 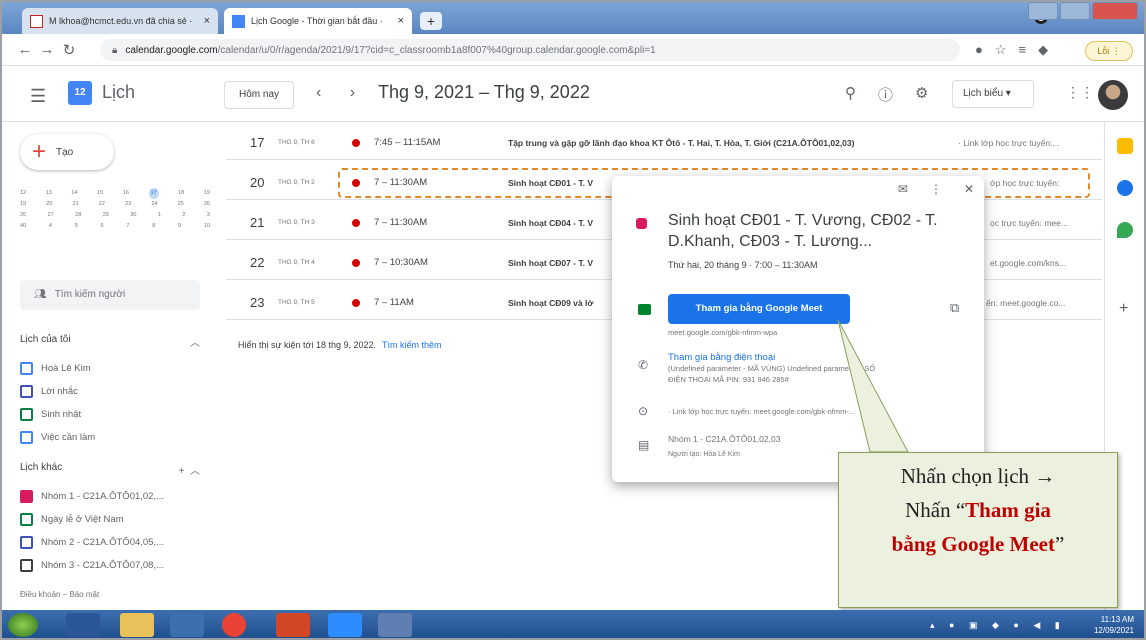 What do you see at coordinates (1008, 510) in the screenshot?
I see `callout-highlight: Tham gia` at bounding box center [1008, 510].